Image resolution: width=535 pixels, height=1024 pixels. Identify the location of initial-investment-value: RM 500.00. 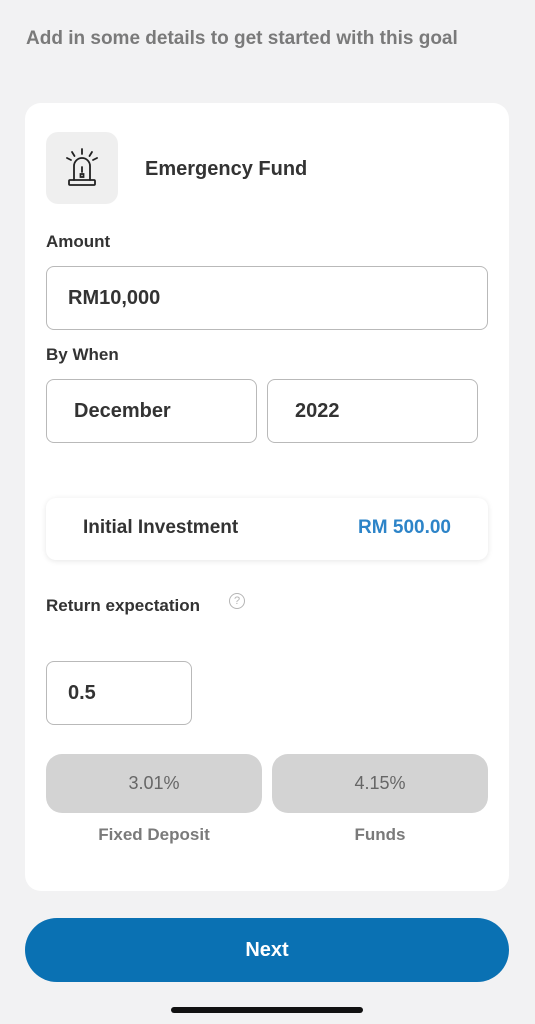
(404, 527).